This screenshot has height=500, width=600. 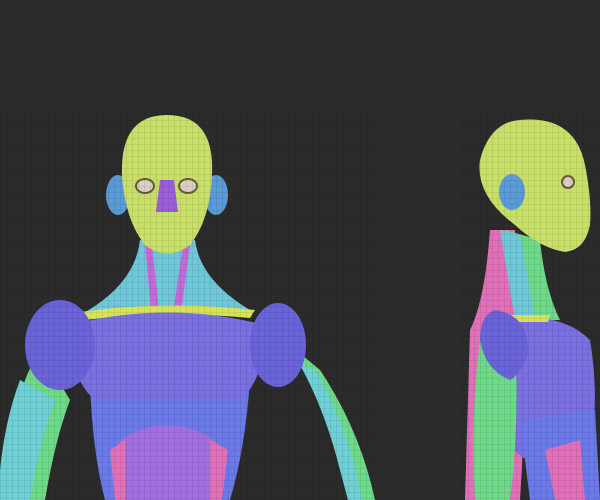 What do you see at coordinates (145, 186) in the screenshot?
I see `front-left-eye` at bounding box center [145, 186].